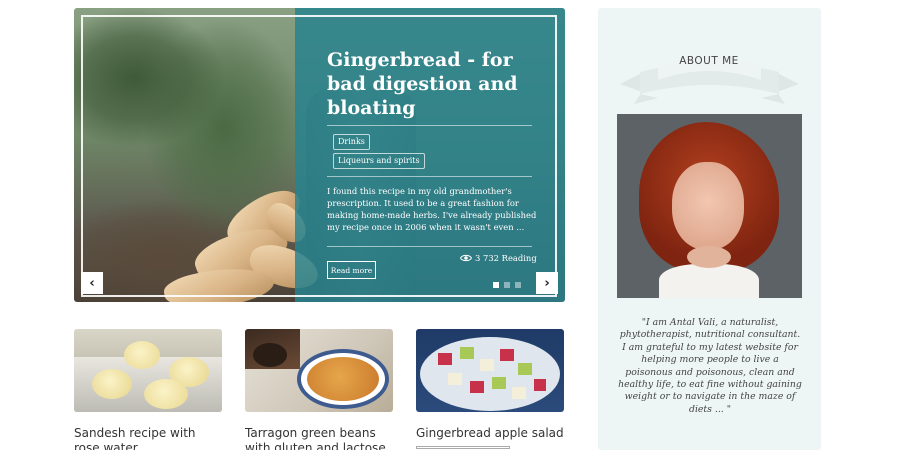 This screenshot has height=450, width=900. I want to click on tag-drinks: Drinks, so click(351, 142).